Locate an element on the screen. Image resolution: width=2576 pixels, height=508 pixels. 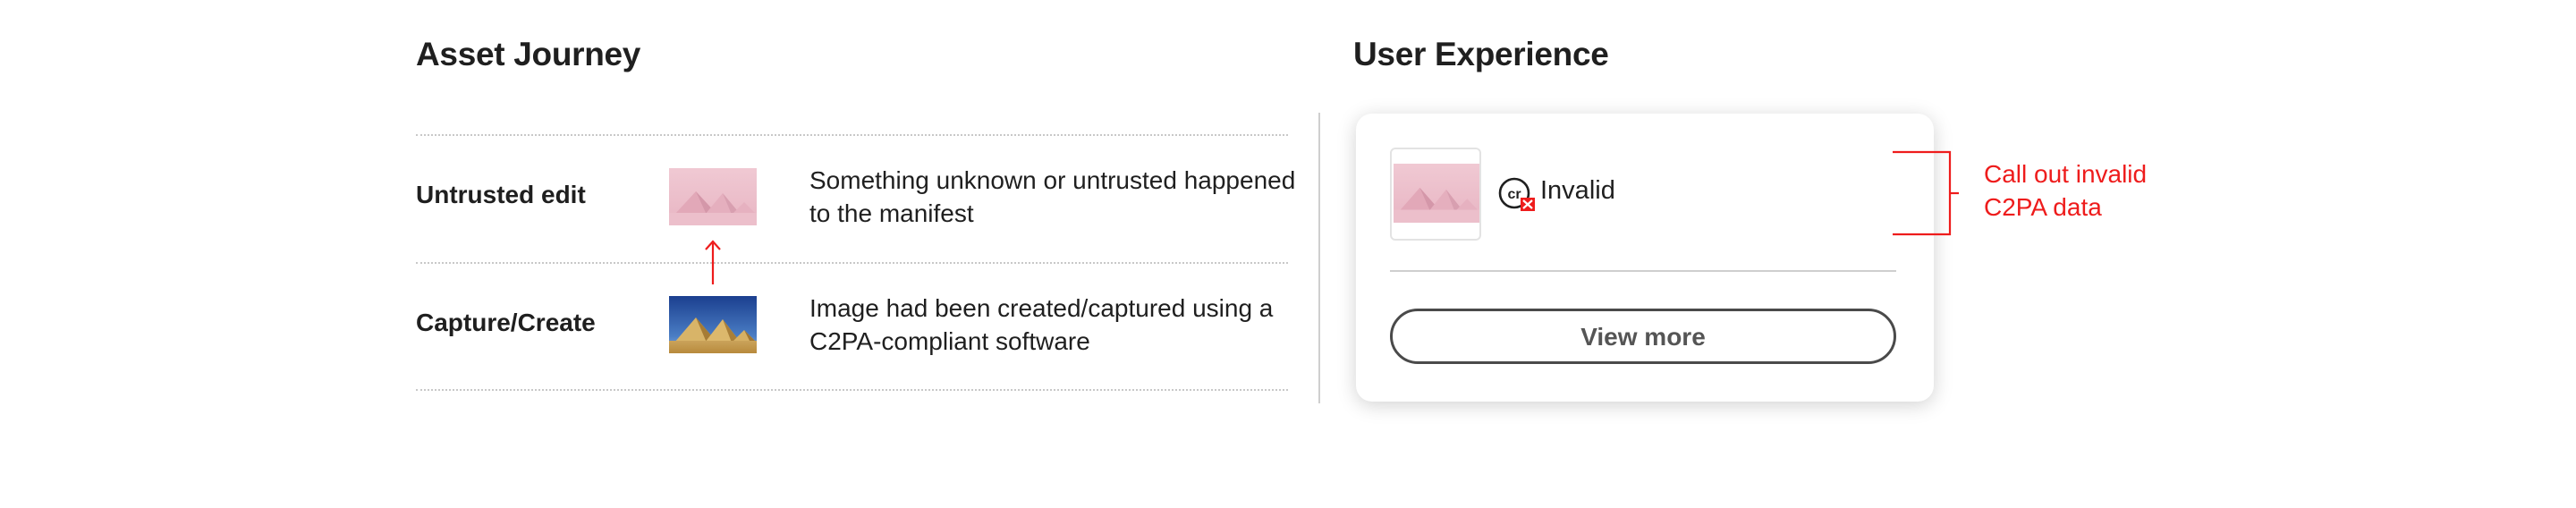
callout-bracket is located at coordinates (1926, 193).